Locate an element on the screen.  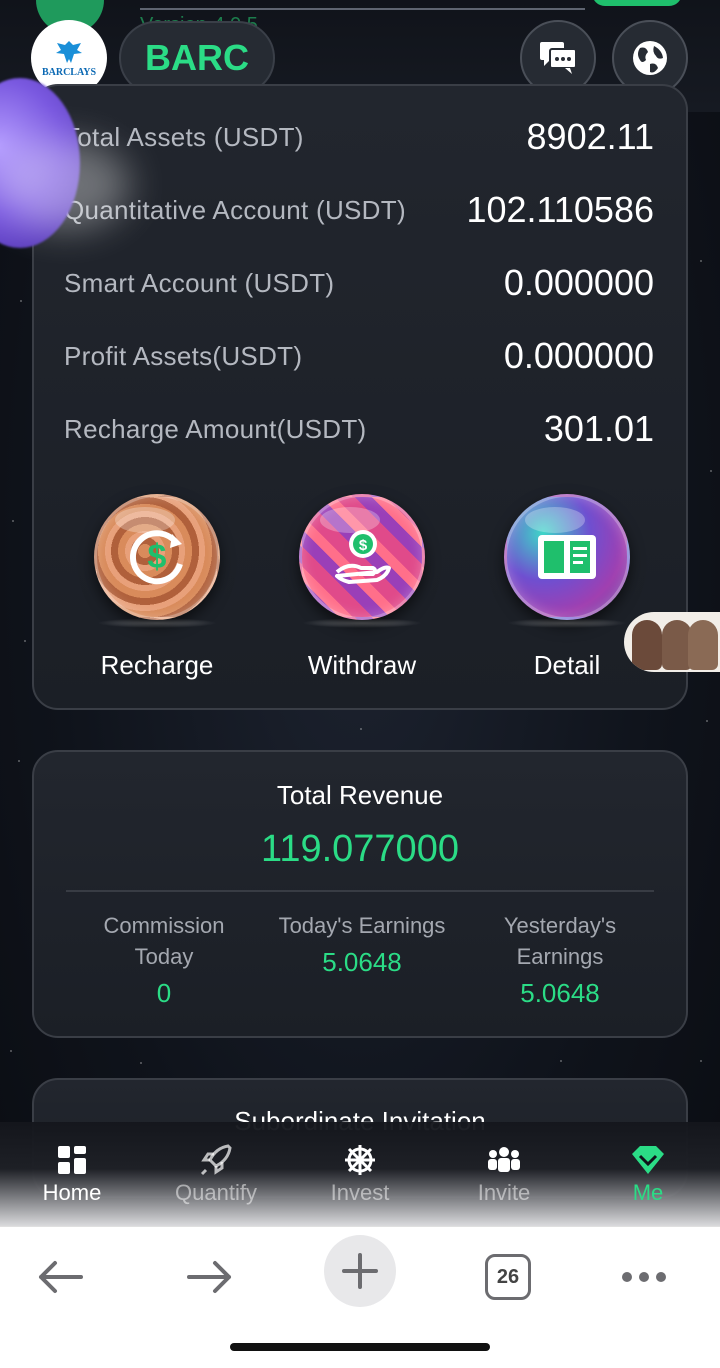
commission-today: Commission Today 0 is located at coordinates (164, 959).